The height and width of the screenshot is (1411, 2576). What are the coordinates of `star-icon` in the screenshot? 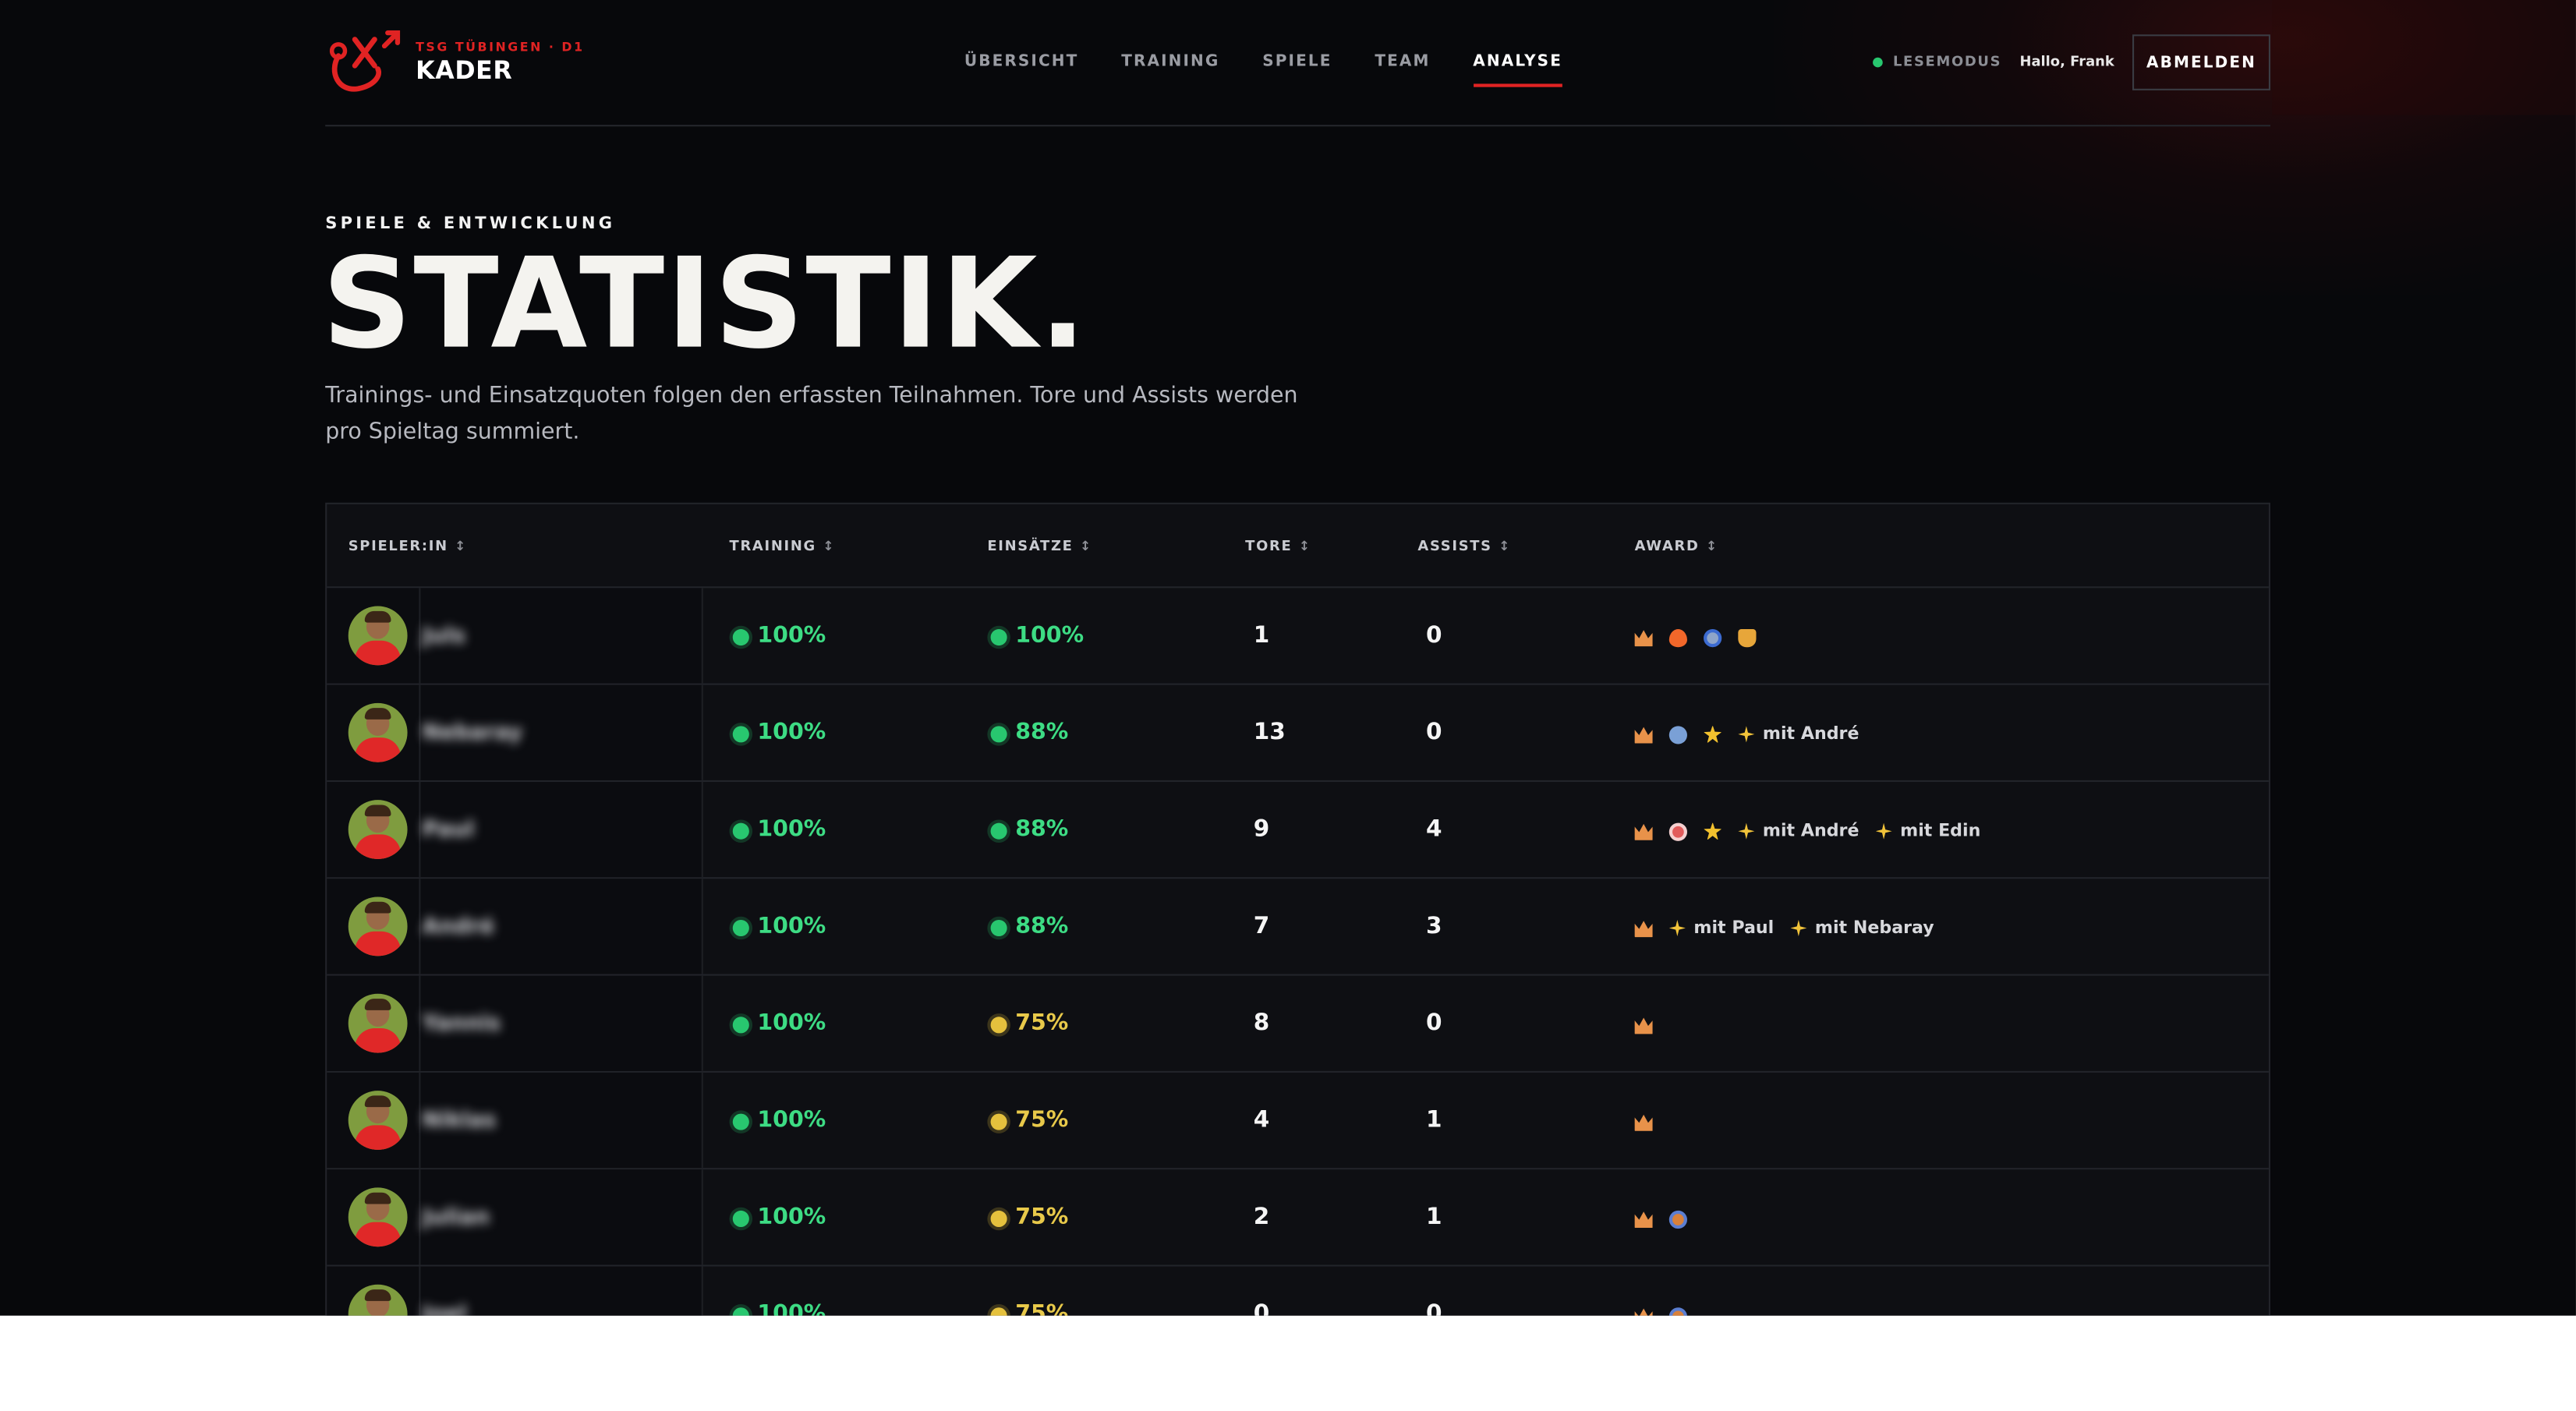 It's located at (1713, 831).